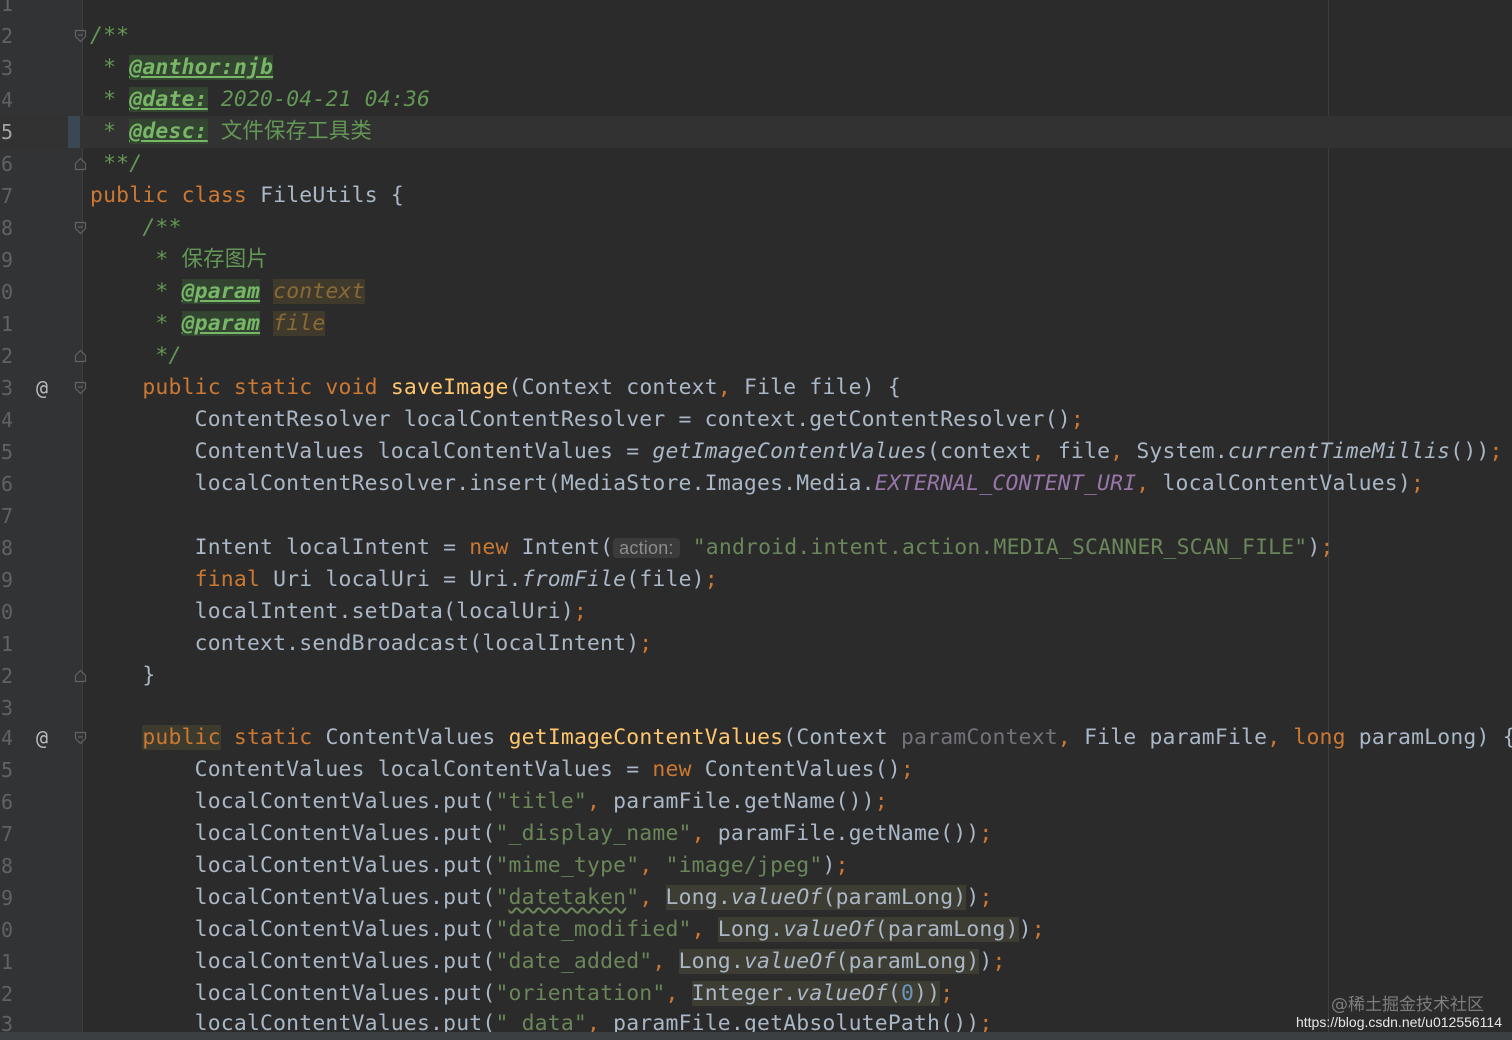 The image size is (1512, 1040). What do you see at coordinates (168, 131) in the screenshot?
I see `javadoc-tag: @desc:` at bounding box center [168, 131].